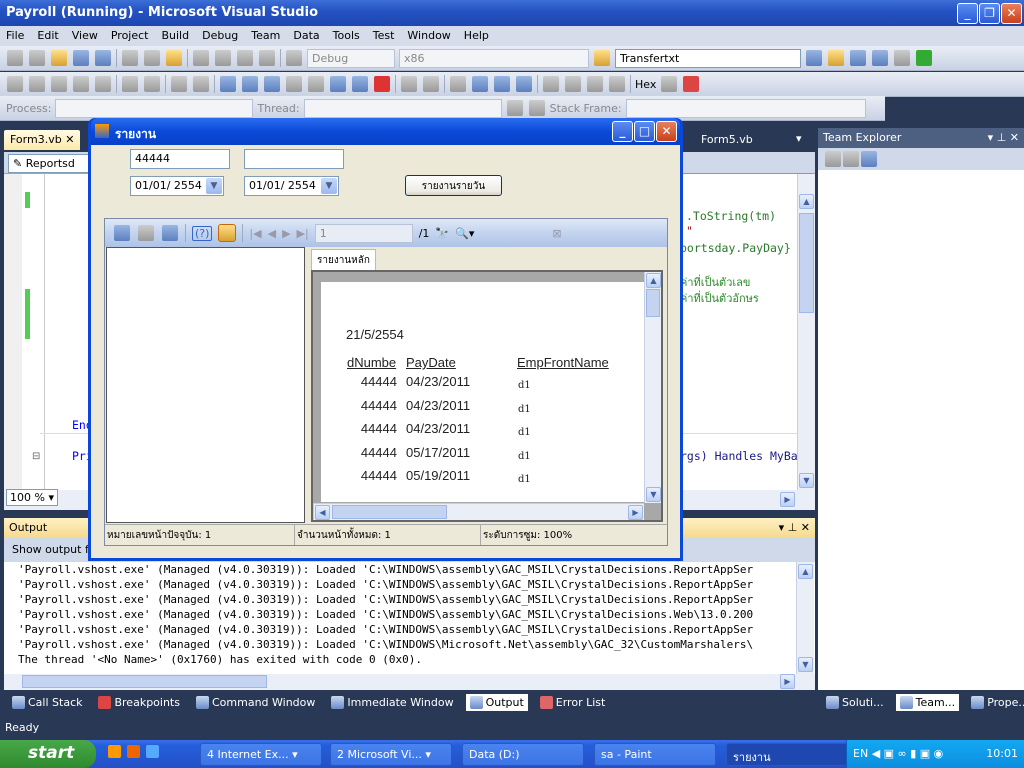  What do you see at coordinates (85, 36) in the screenshot?
I see `menu-view: View` at bounding box center [85, 36].